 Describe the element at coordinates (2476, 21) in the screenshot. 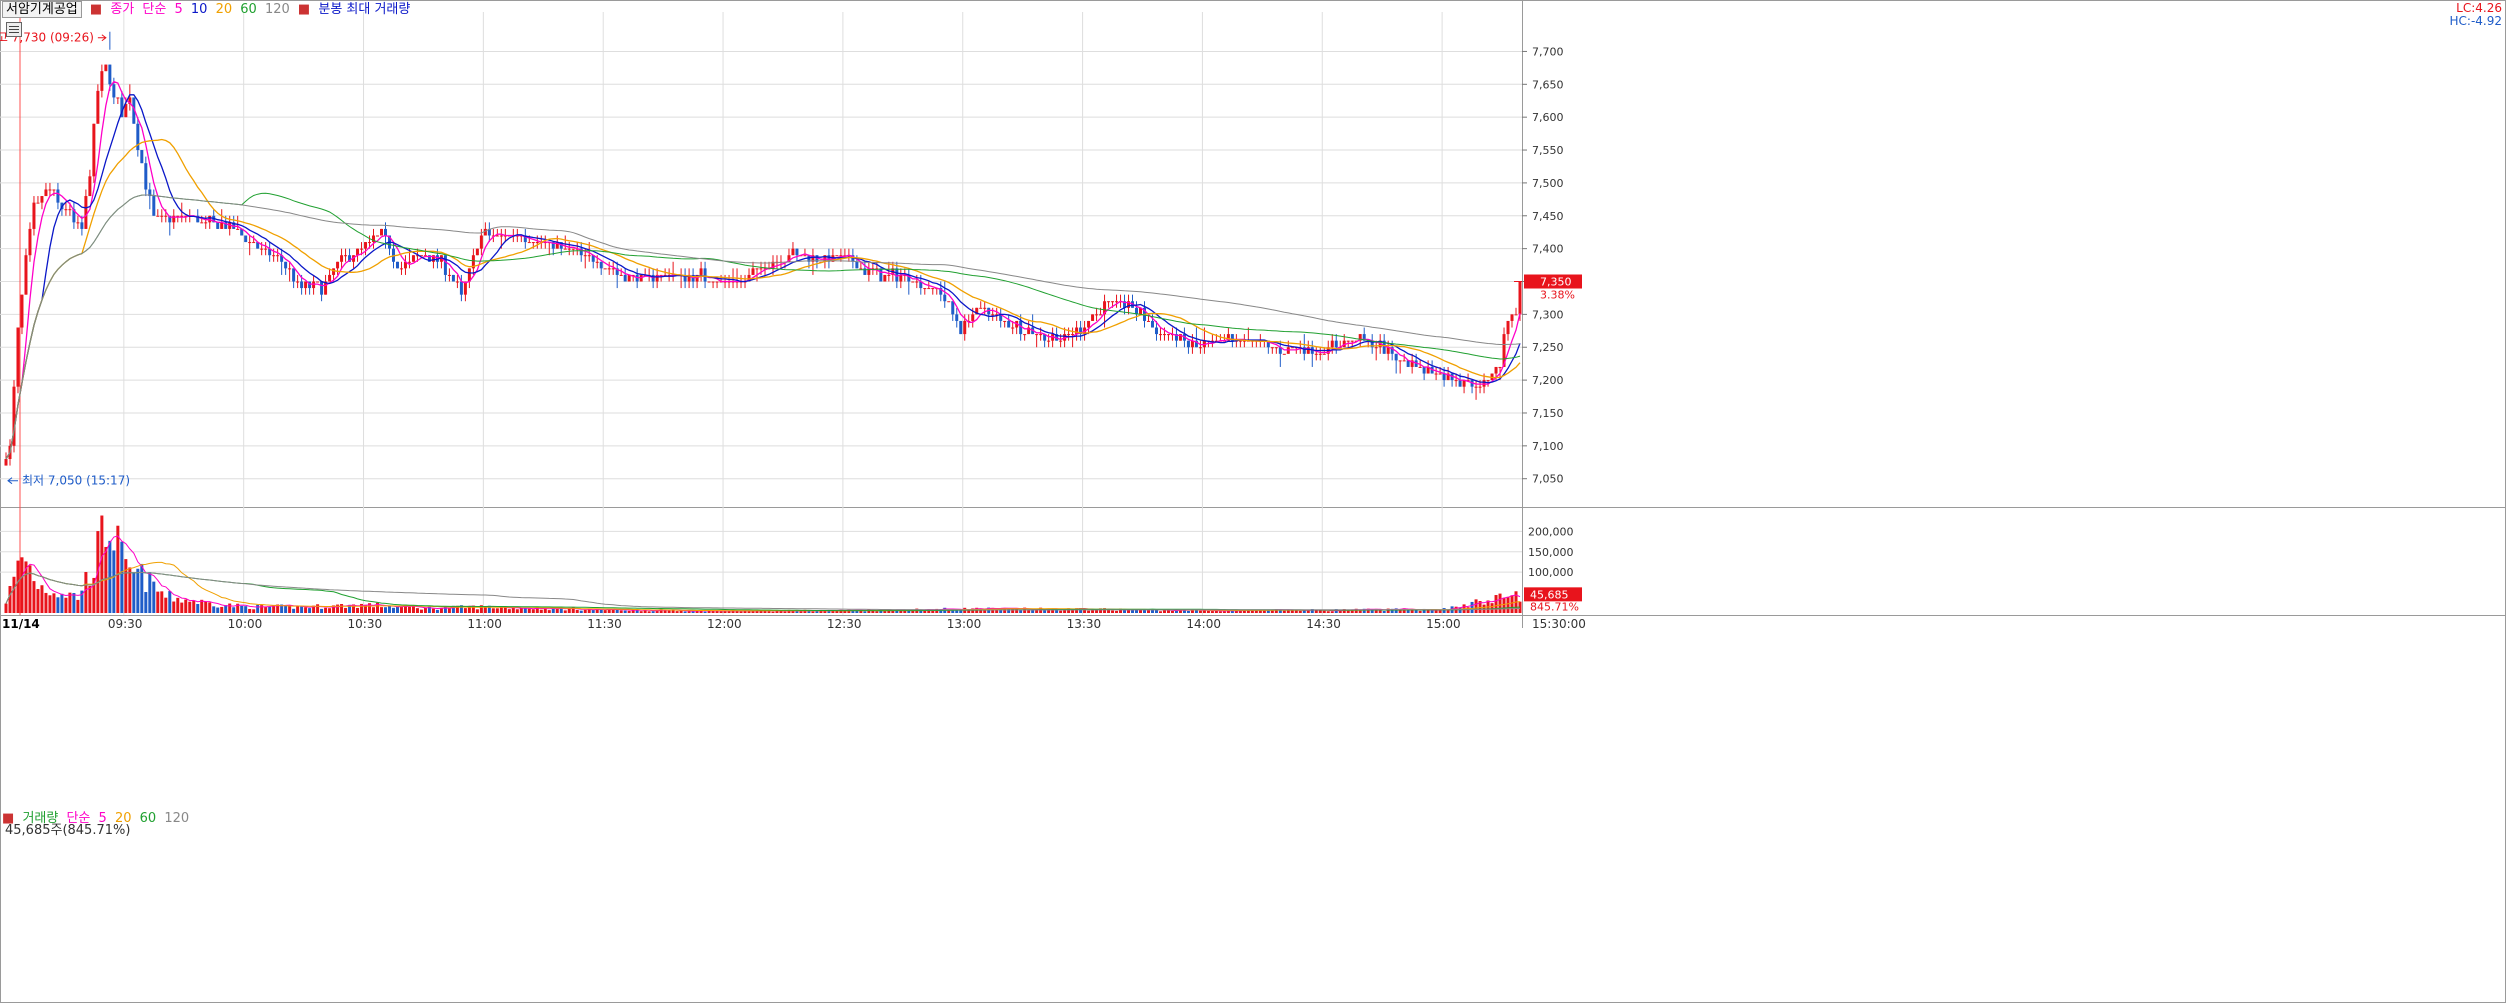

I see `hc-readout: HC:-4.92` at that location.